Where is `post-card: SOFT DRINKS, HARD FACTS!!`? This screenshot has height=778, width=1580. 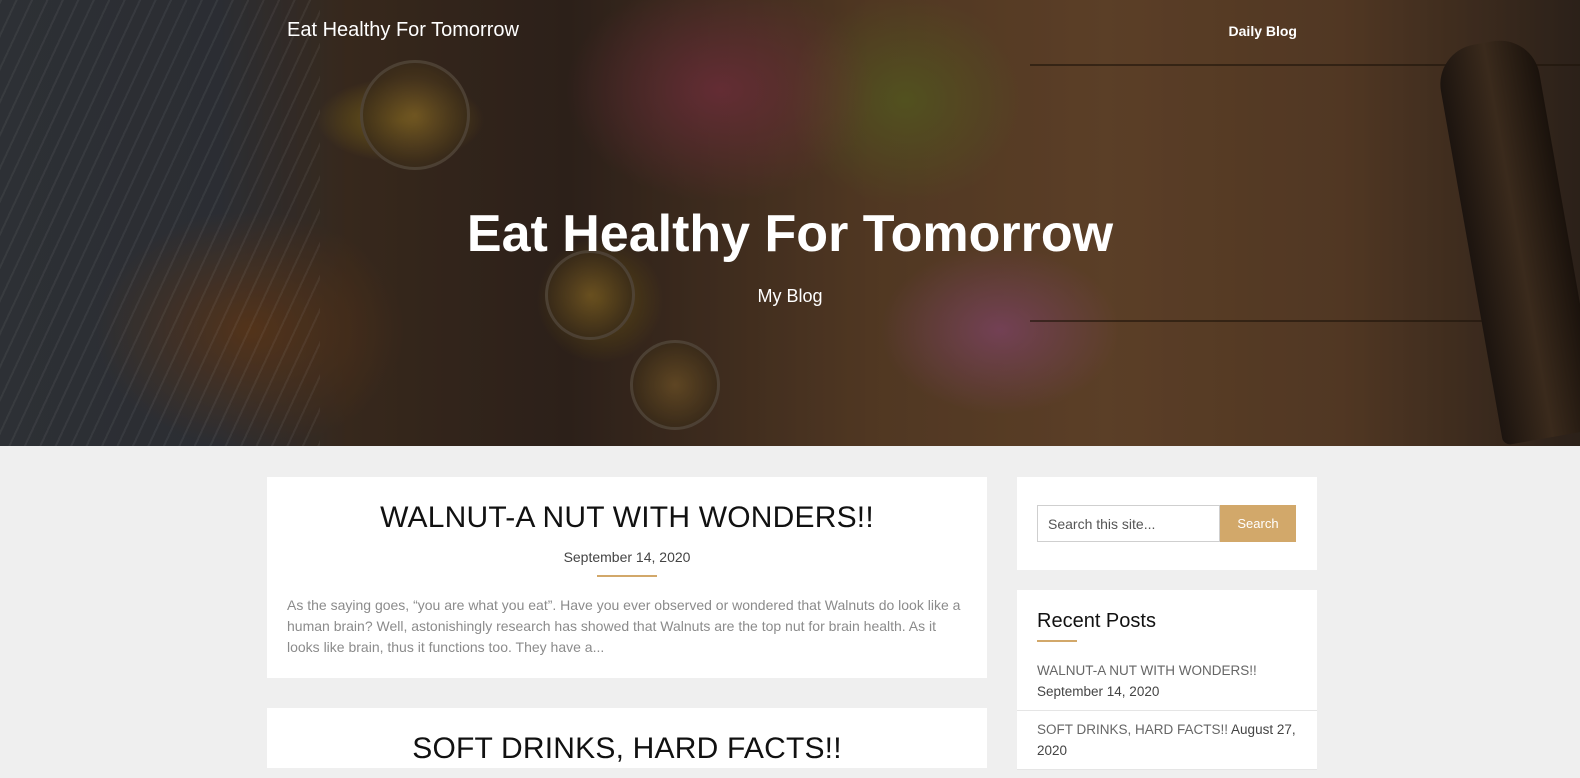 post-card: SOFT DRINKS, HARD FACTS!! is located at coordinates (627, 738).